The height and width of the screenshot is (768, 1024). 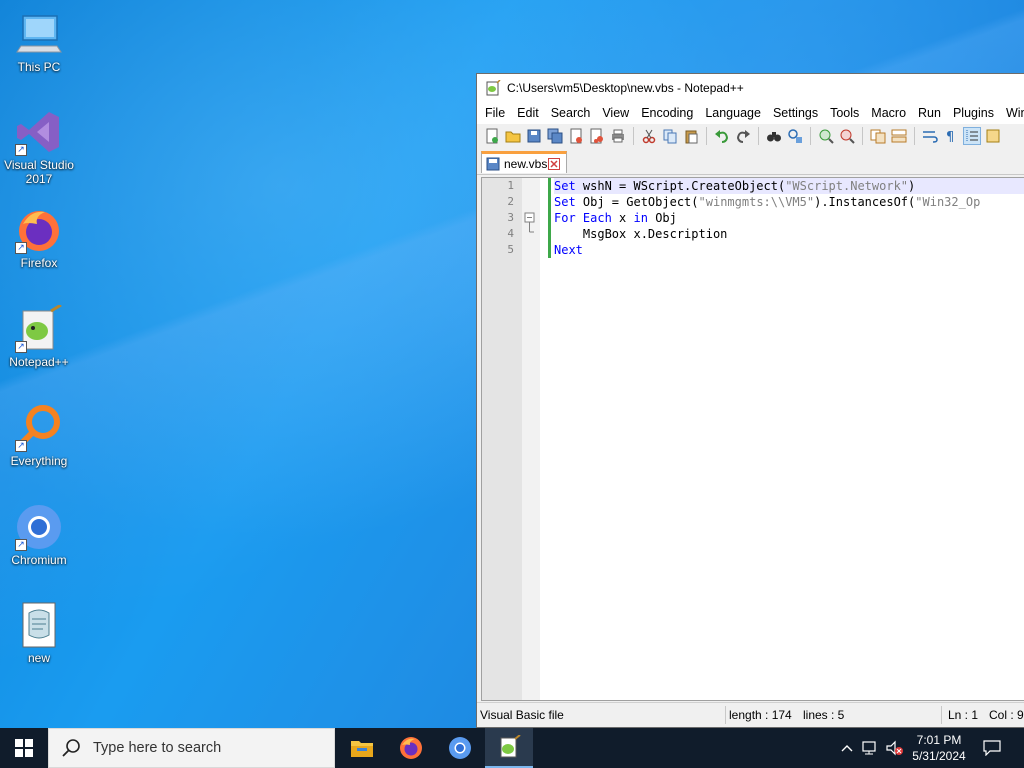 I want to click on save-button, so click(x=534, y=136).